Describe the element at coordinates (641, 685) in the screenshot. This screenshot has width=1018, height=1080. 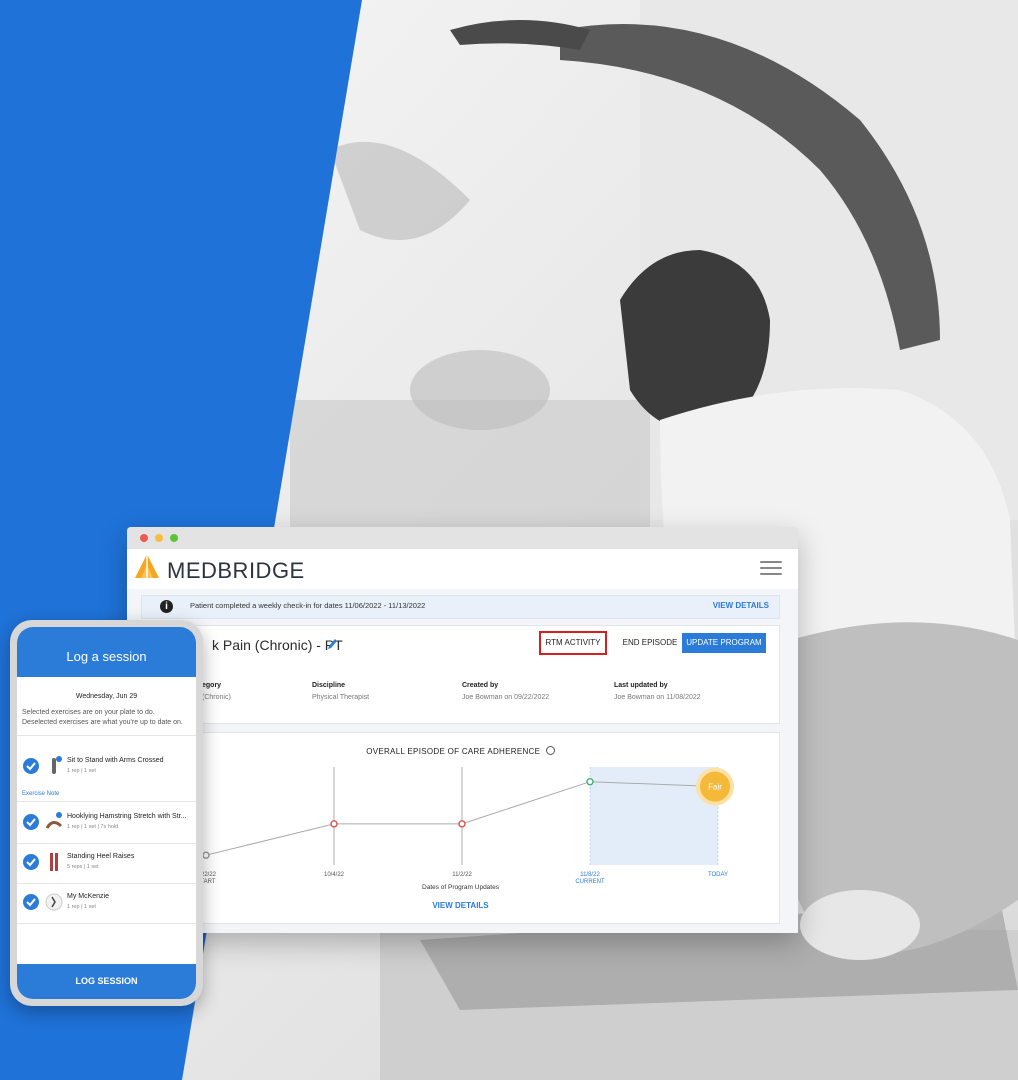
I see `meta-last-updated-label: Last updated by` at that location.